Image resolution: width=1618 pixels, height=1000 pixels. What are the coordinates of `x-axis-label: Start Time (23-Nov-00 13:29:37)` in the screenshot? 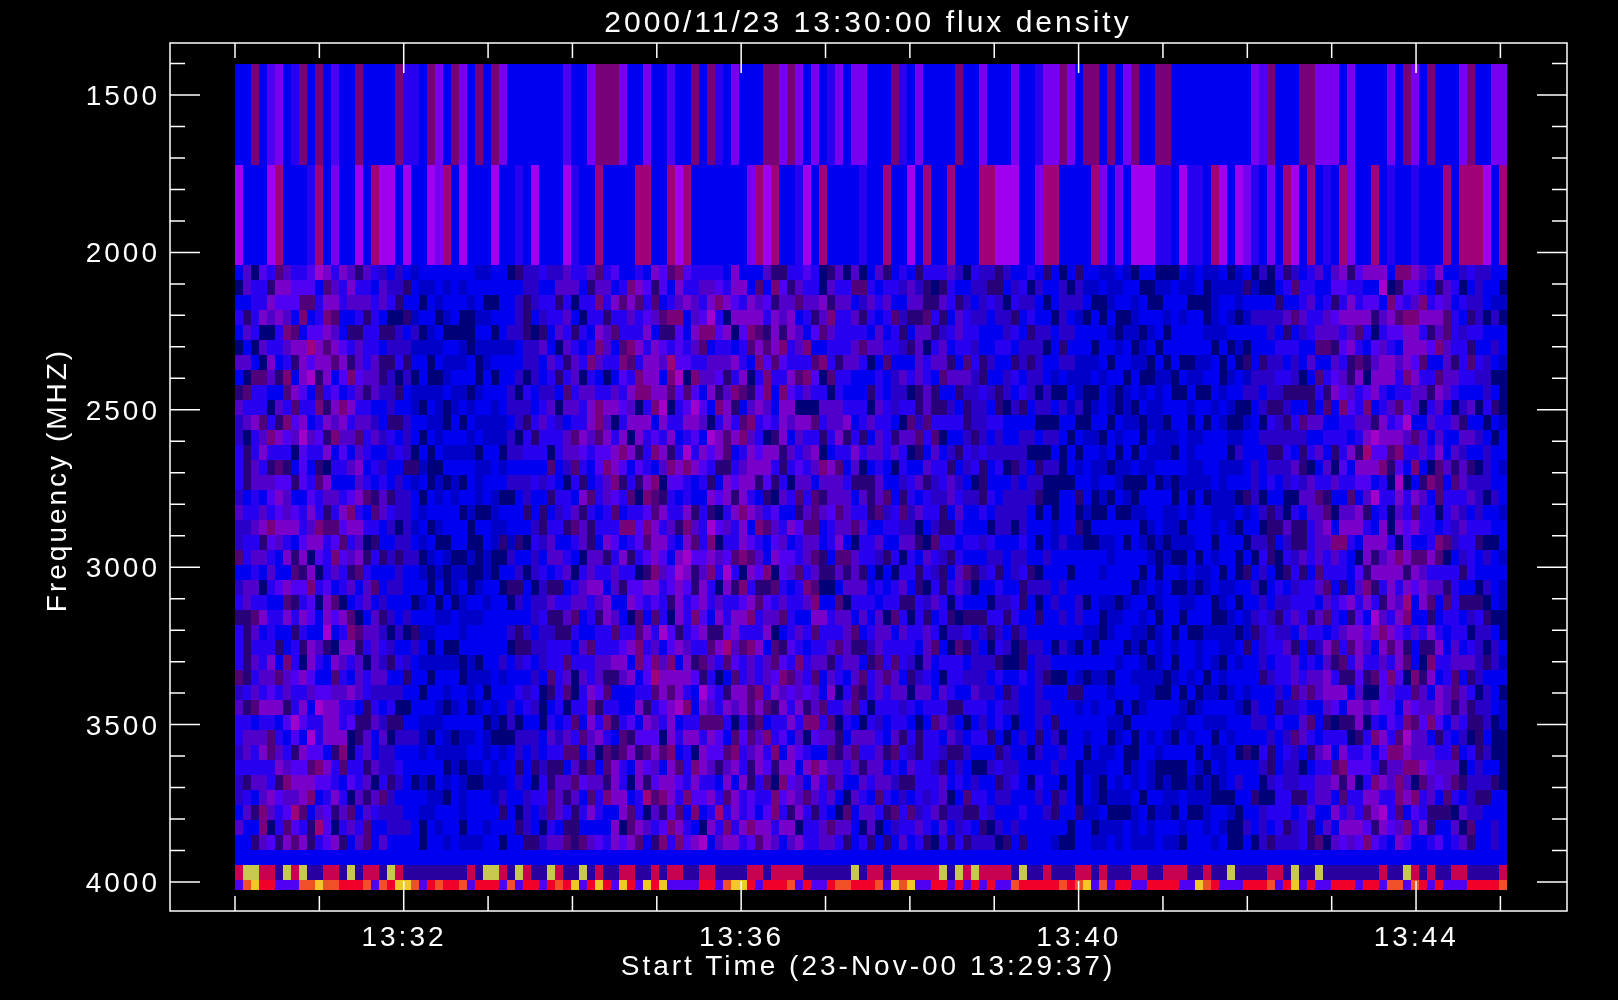 It's located at (868, 965).